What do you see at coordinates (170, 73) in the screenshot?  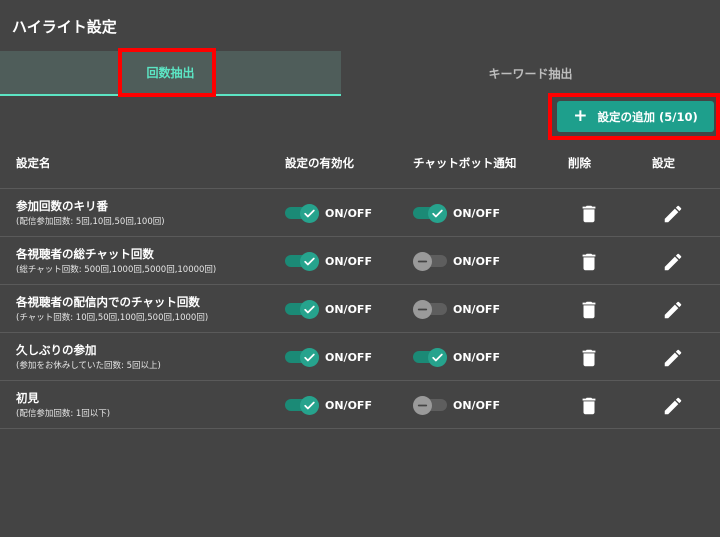 I see `tab-count-extraction: 回数抽出` at bounding box center [170, 73].